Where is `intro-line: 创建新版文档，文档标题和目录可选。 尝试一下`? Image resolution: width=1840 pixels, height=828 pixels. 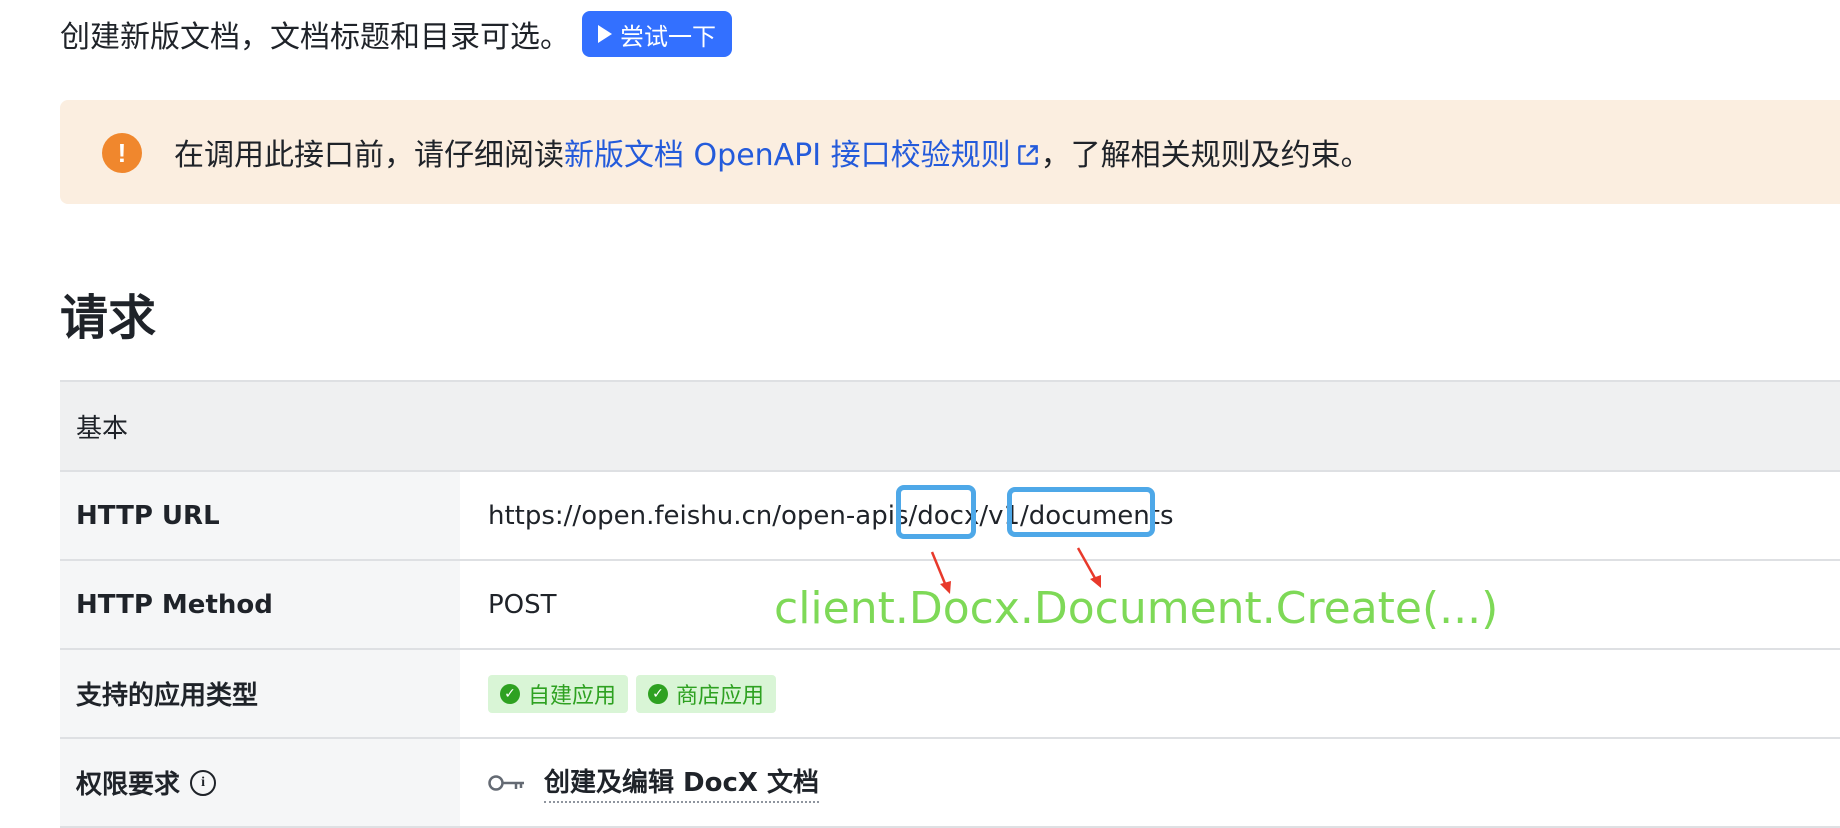 intro-line: 创建新版文档，文档标题和目录可选。 尝试一下 is located at coordinates (396, 34).